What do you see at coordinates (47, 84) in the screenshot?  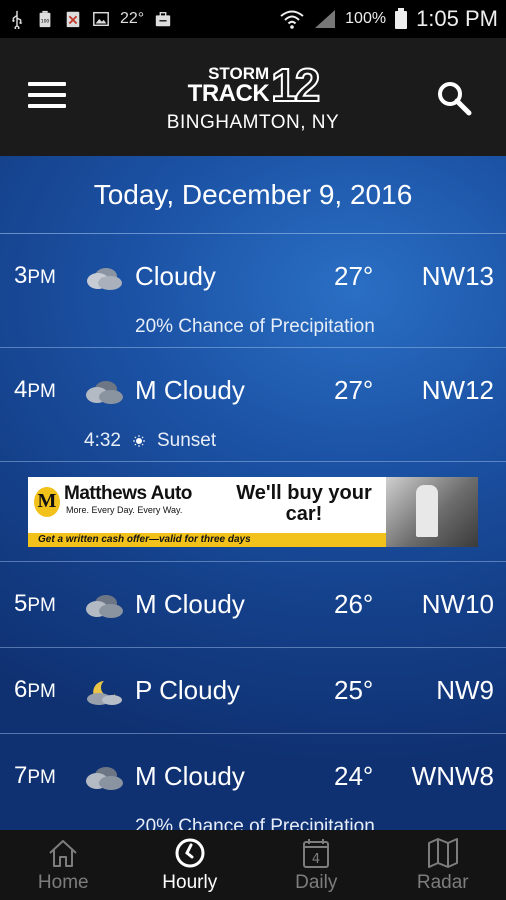 I see `hamburger-icon` at bounding box center [47, 84].